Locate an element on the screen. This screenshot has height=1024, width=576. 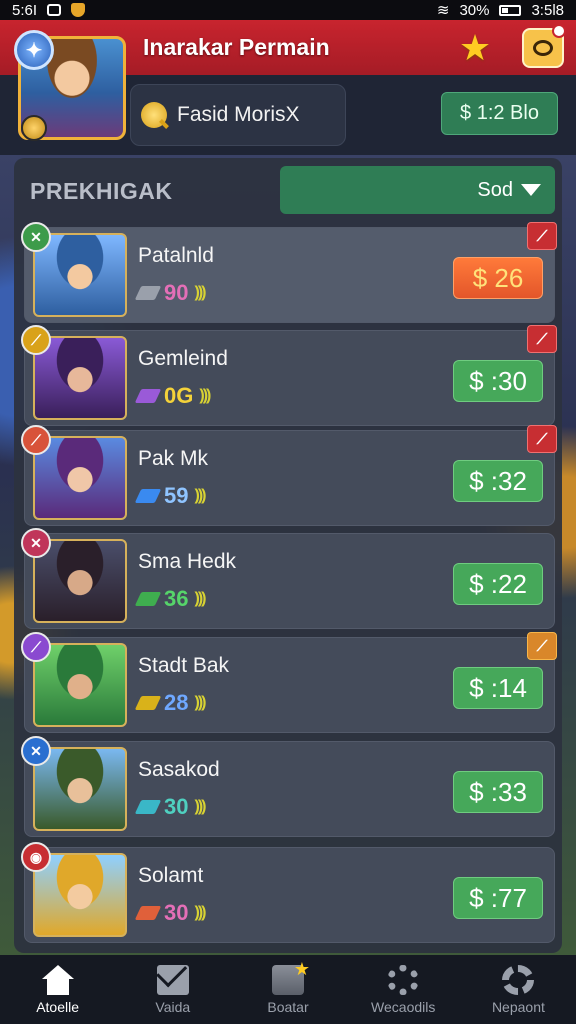
character-name: Patalnld is located at coordinates (176, 255).